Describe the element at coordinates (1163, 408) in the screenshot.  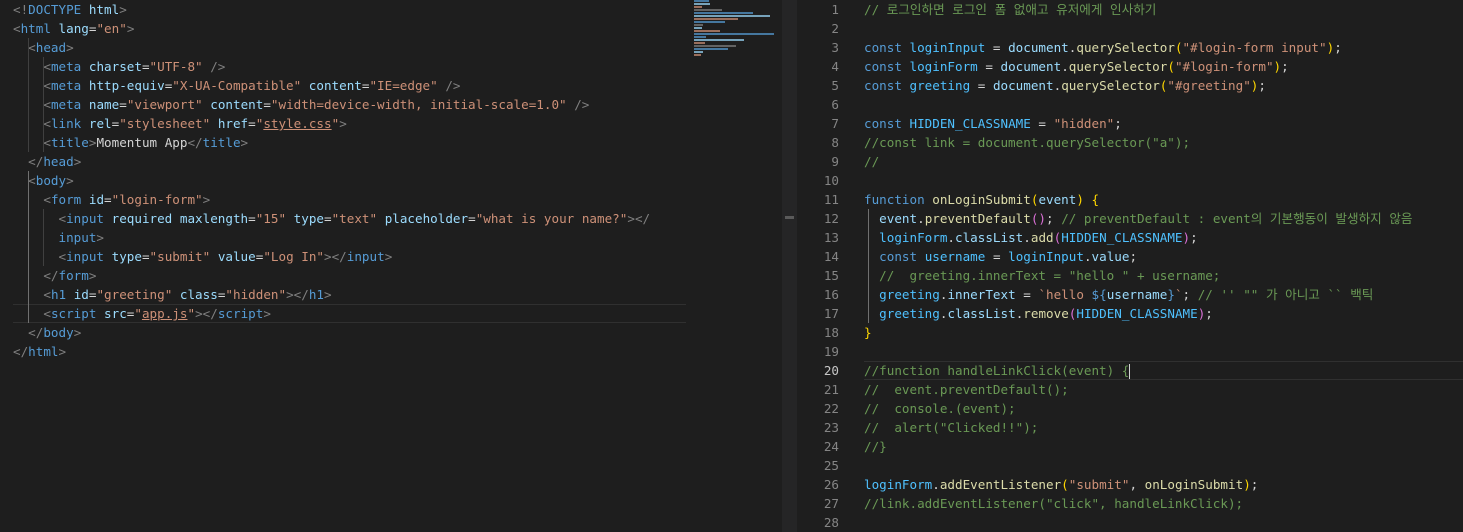
I see `code-line: // console.(event);` at that location.